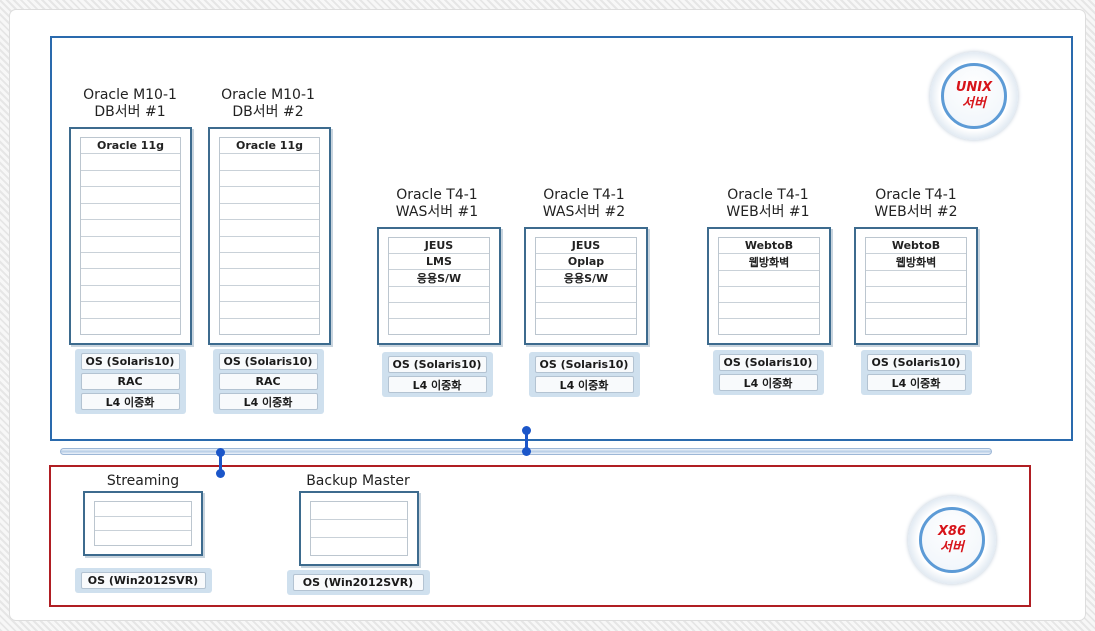  What do you see at coordinates (952, 531) in the screenshot?
I see `x86-badge-line1: X86` at bounding box center [952, 531].